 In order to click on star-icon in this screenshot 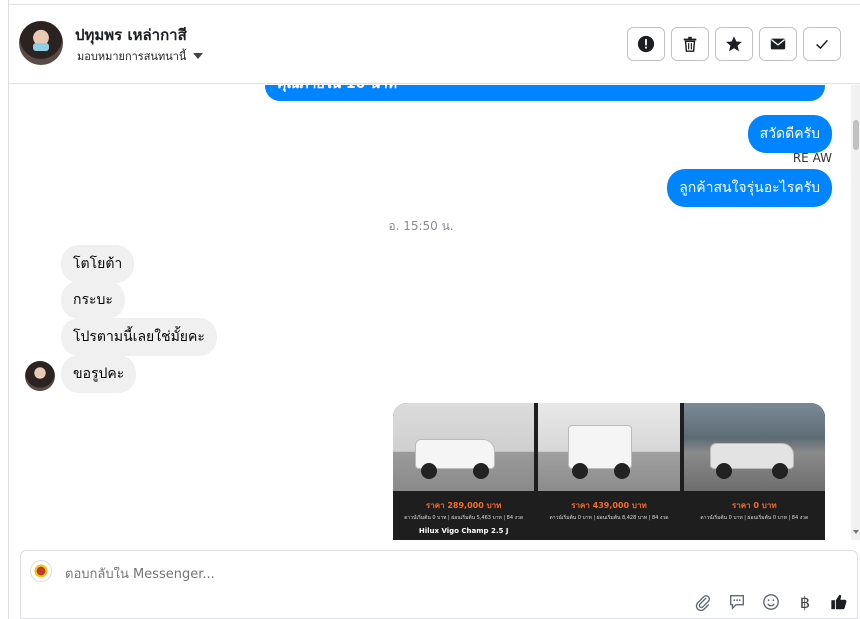, I will do `click(734, 44)`.